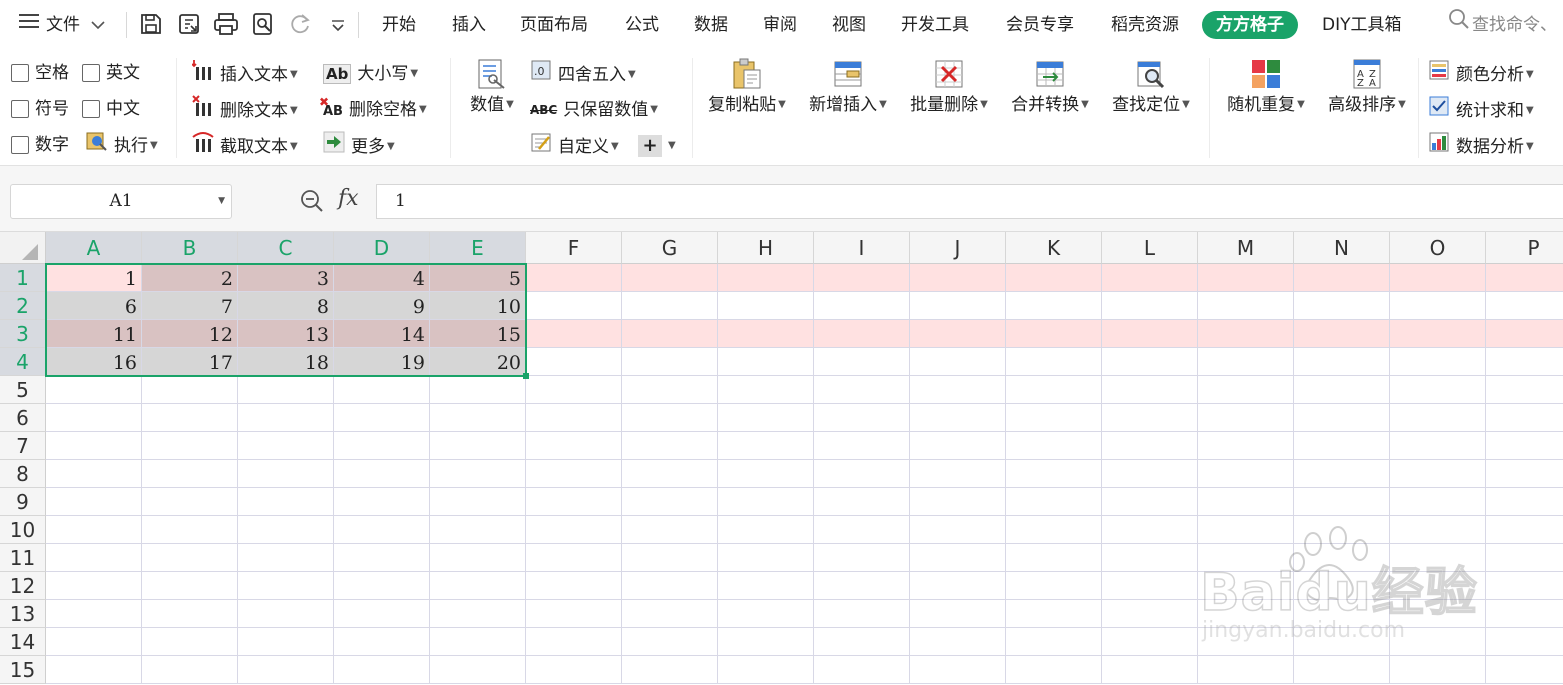 The height and width of the screenshot is (685, 1563). I want to click on cell-k2, so click(1054, 306).